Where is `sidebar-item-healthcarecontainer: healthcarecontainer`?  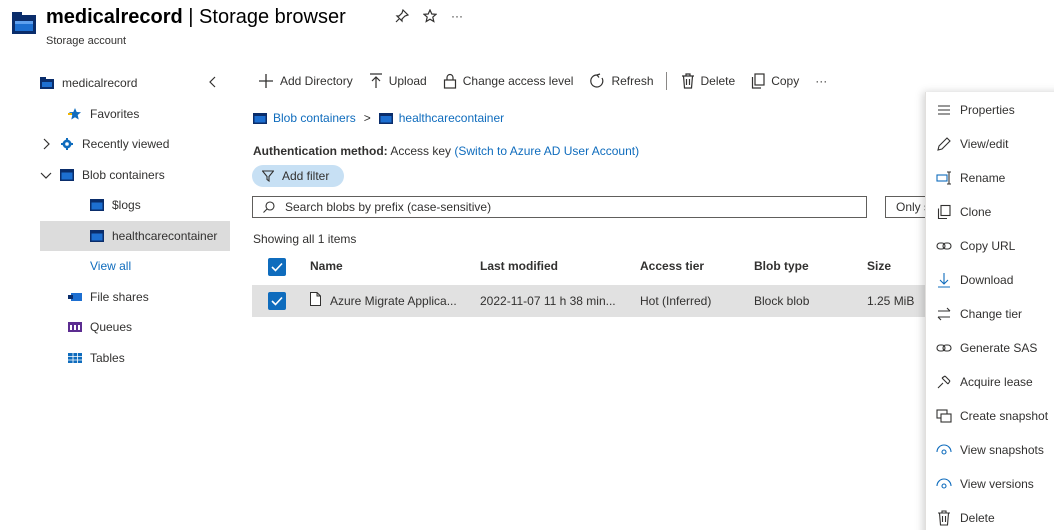
sidebar-item-healthcarecontainer: healthcarecontainer is located at coordinates (135, 235).